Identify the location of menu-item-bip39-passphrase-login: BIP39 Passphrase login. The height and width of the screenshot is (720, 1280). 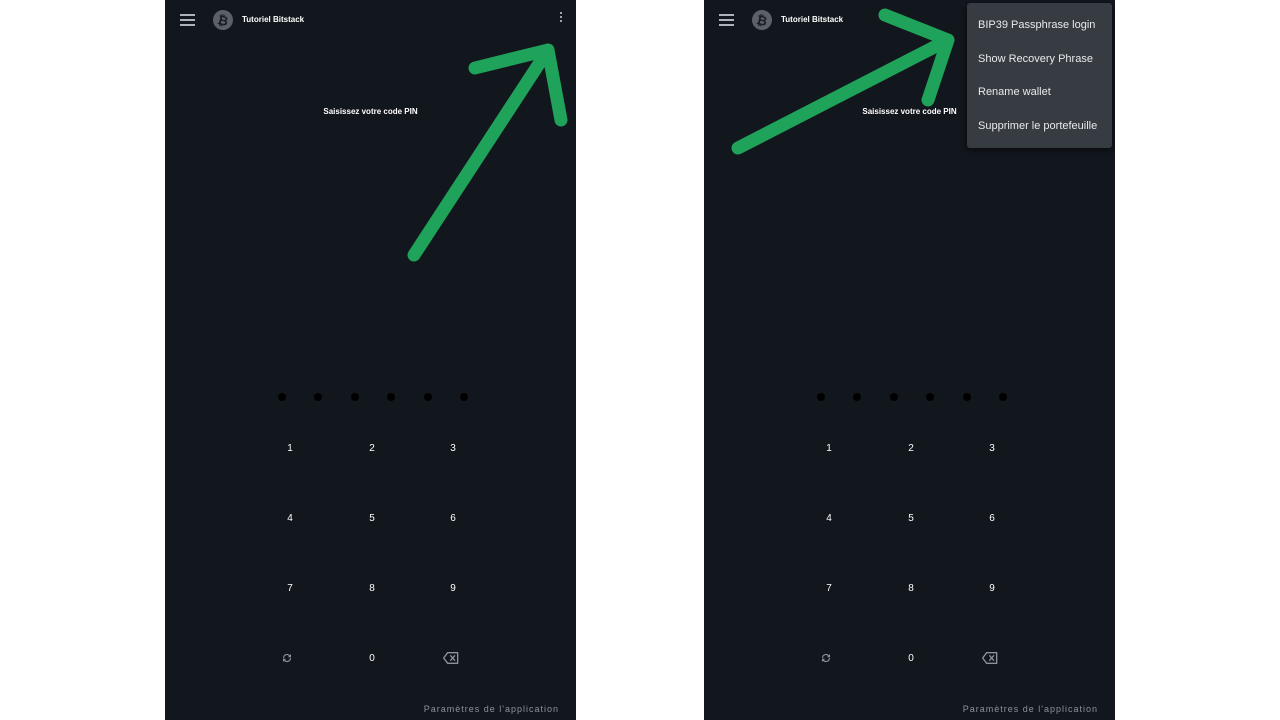
(1039, 26).